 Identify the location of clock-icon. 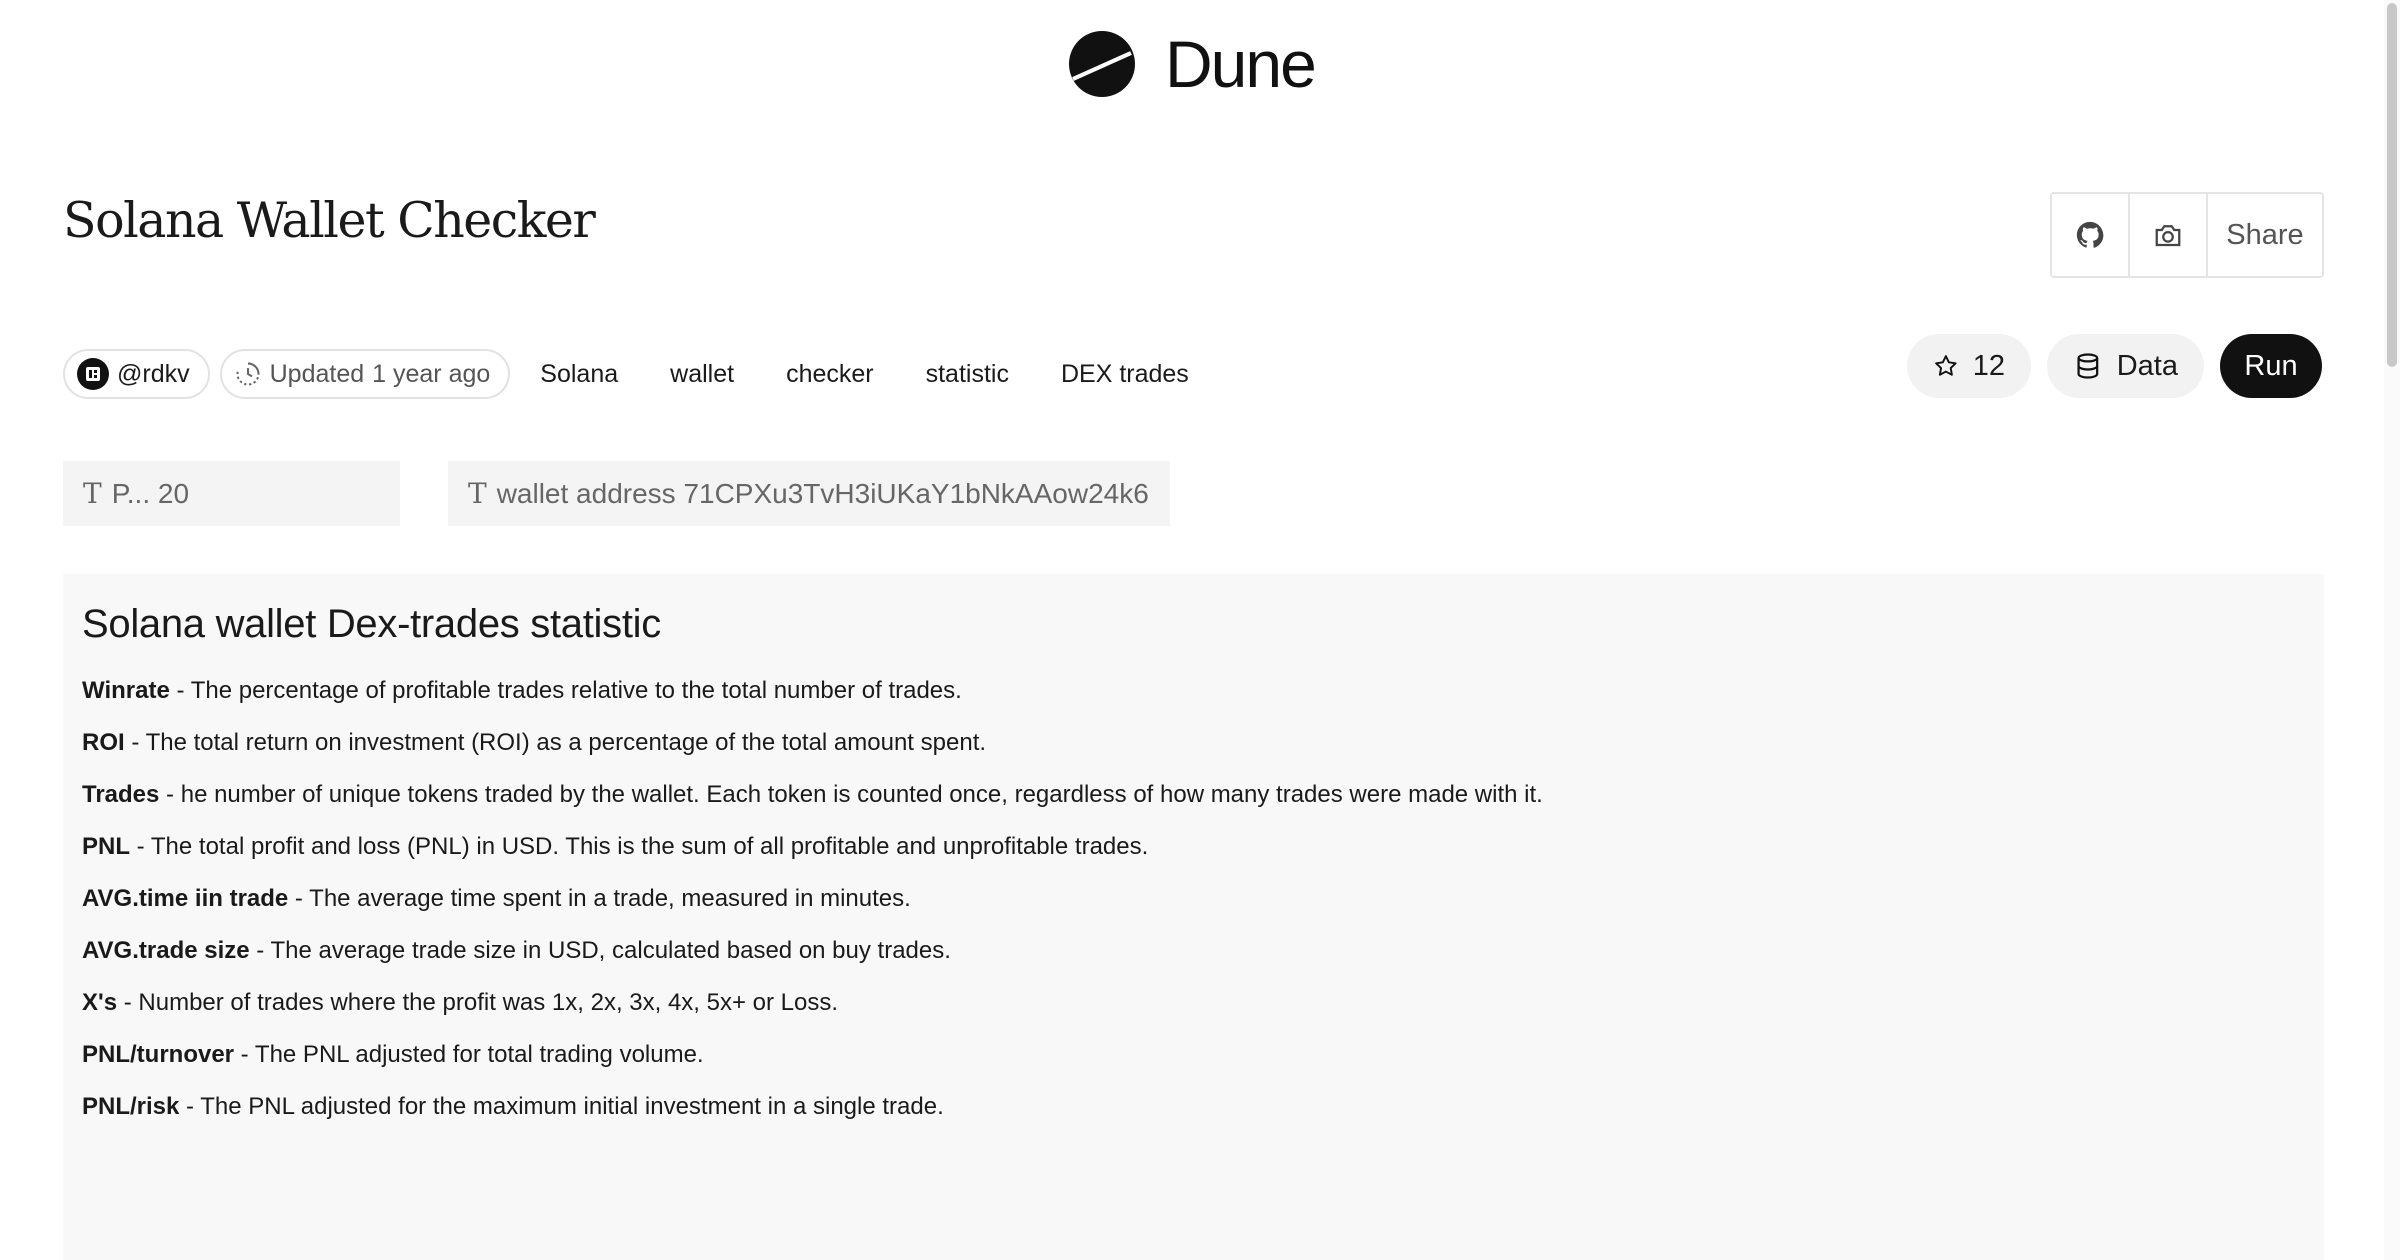
(248, 374).